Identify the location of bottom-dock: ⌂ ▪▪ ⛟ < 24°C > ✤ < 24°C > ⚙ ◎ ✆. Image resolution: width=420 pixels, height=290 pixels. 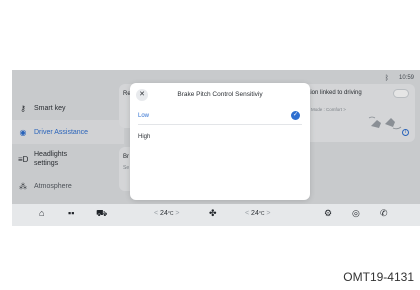
(216, 215).